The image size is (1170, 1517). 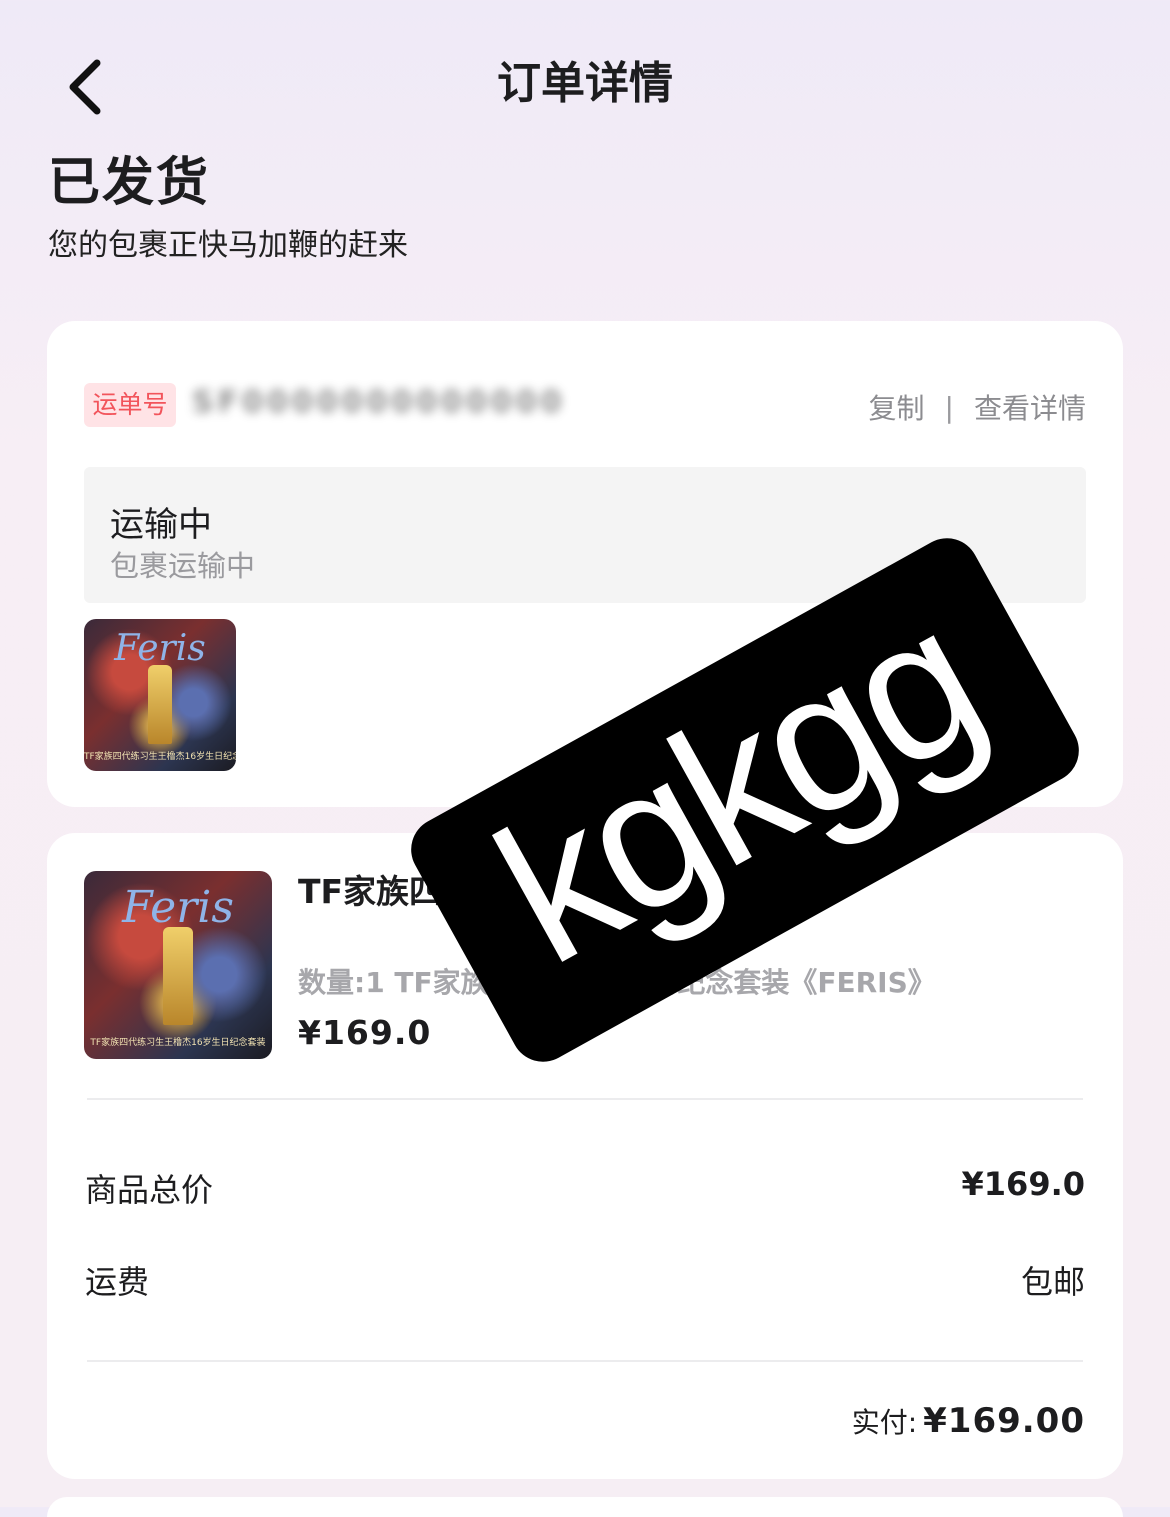 What do you see at coordinates (1004, 1421) in the screenshot?
I see `amount-paid-value: ¥169.00` at bounding box center [1004, 1421].